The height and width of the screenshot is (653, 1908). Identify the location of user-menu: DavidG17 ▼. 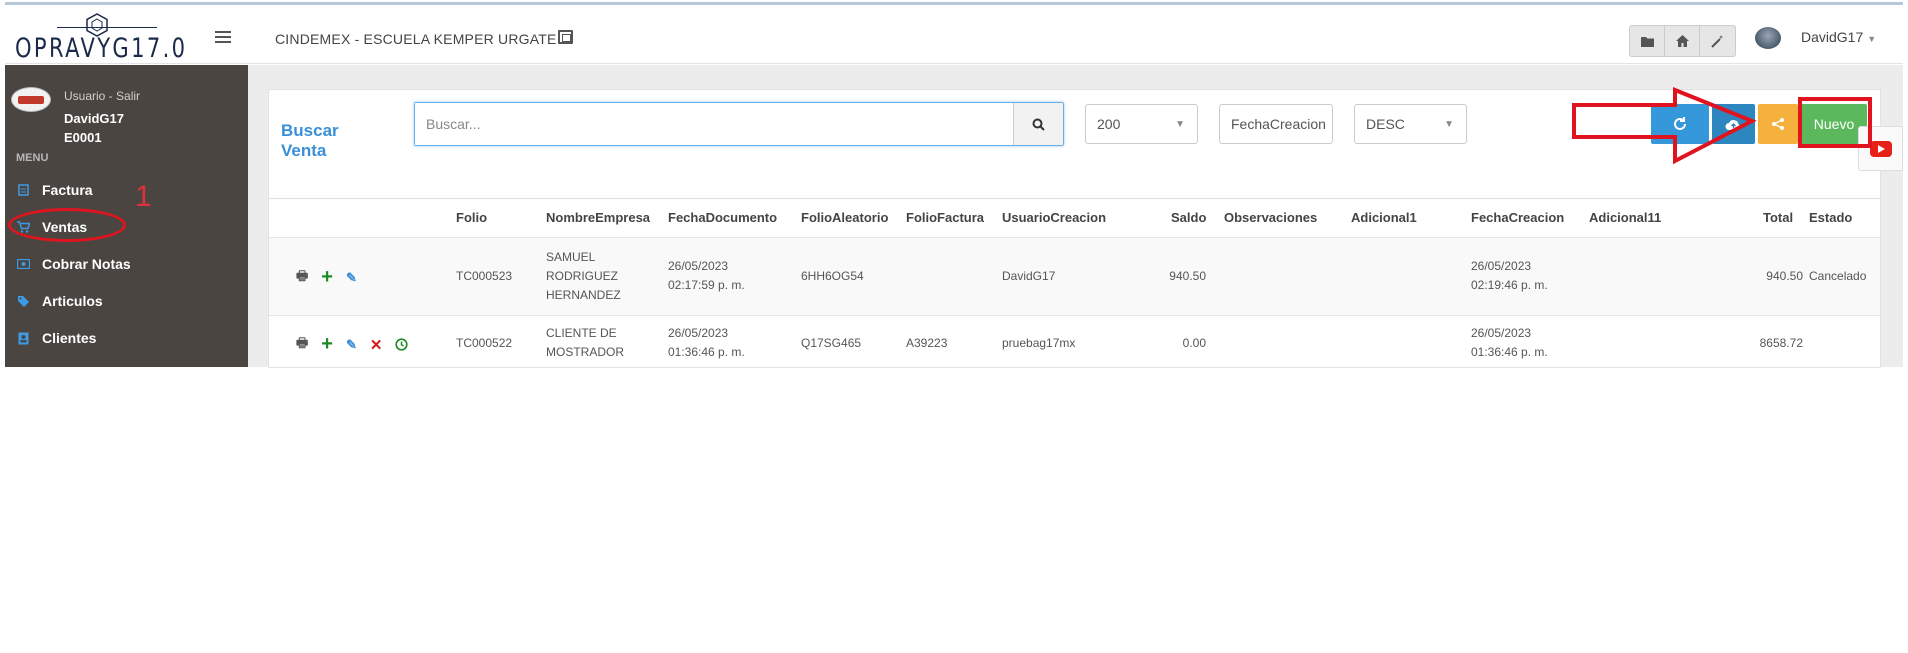
(1838, 37).